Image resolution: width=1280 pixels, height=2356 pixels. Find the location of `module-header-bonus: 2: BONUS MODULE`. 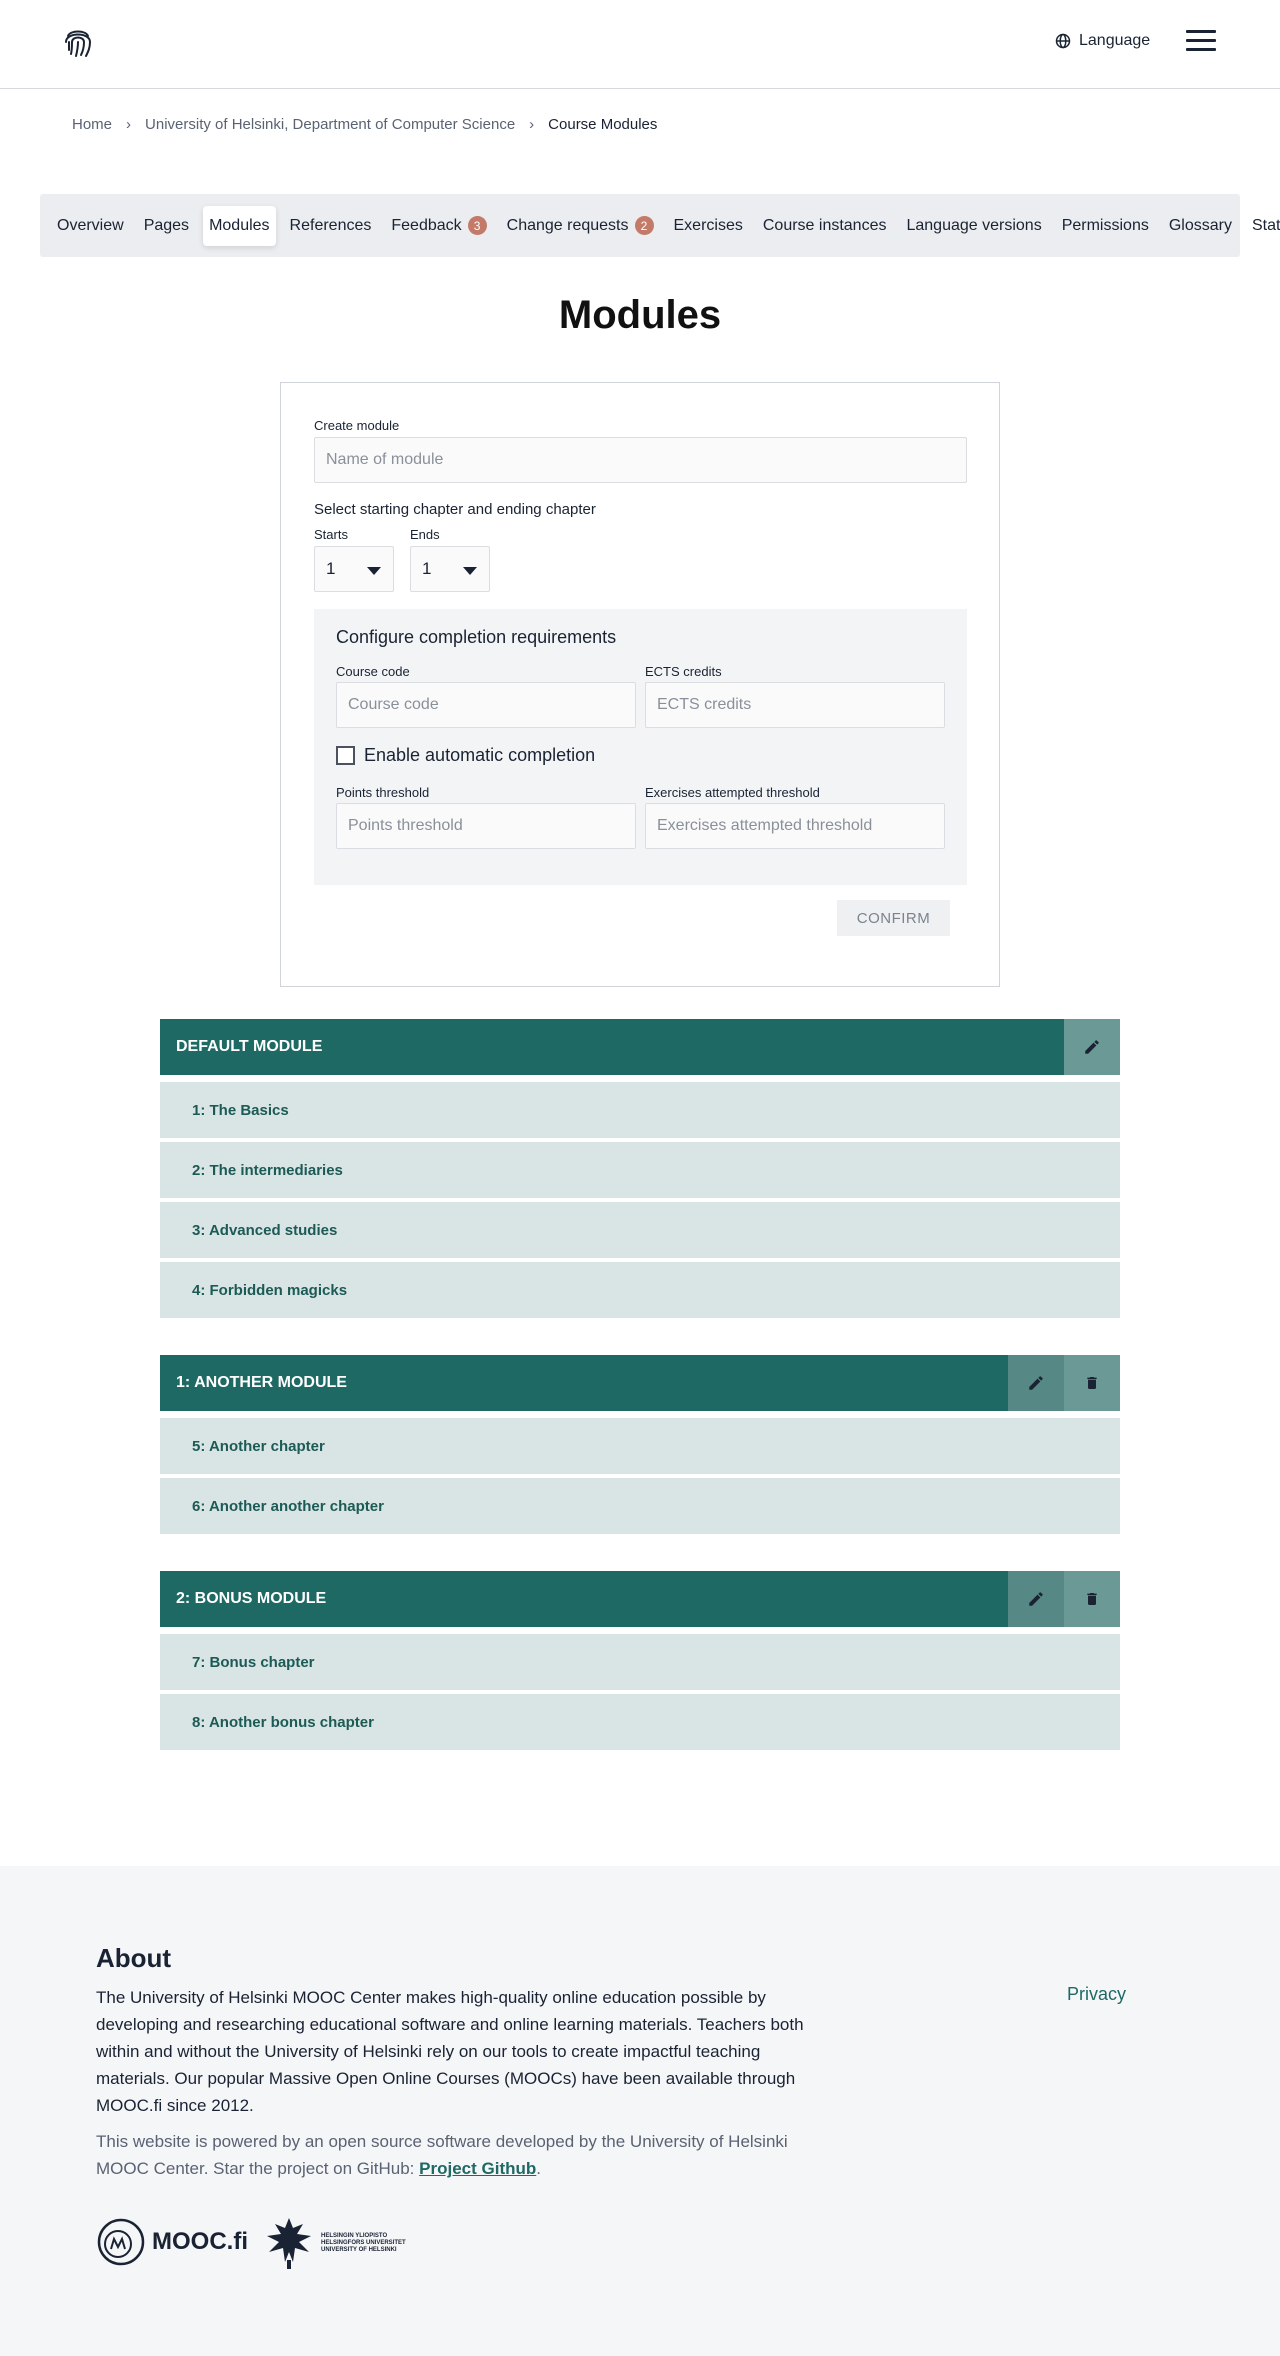

module-header-bonus: 2: BONUS MODULE is located at coordinates (640, 1599).